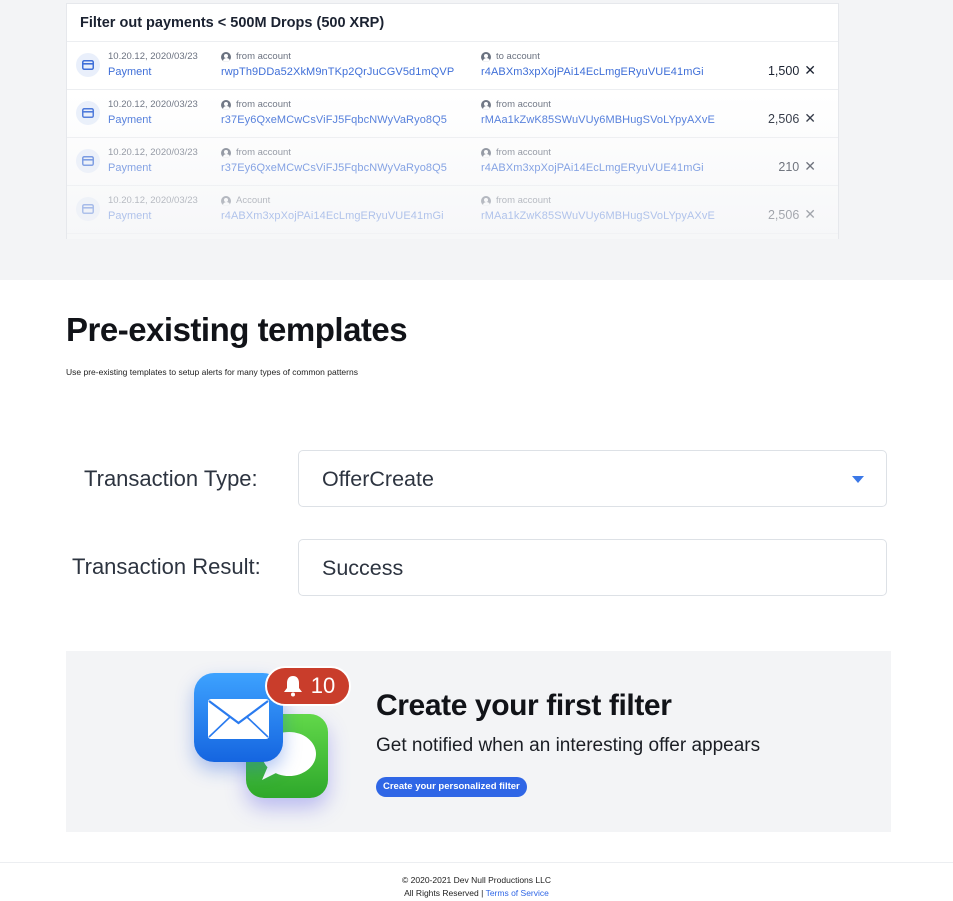 The width and height of the screenshot is (953, 901). Describe the element at coordinates (378, 479) in the screenshot. I see `transaction-type-value: OfferCreate` at that location.